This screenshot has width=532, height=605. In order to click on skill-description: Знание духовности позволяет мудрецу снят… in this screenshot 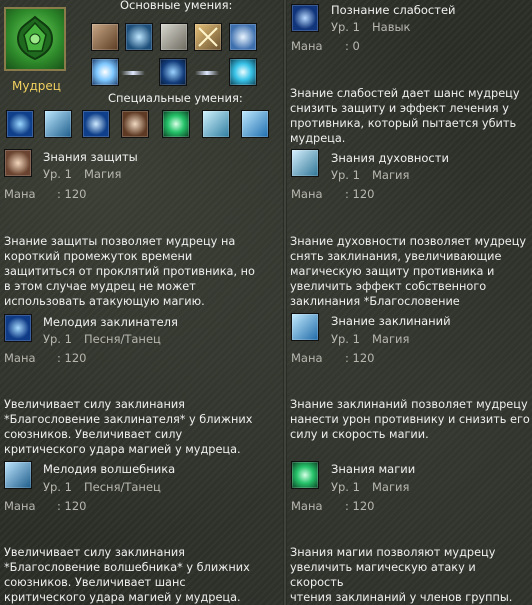, I will do `click(408, 271)`.